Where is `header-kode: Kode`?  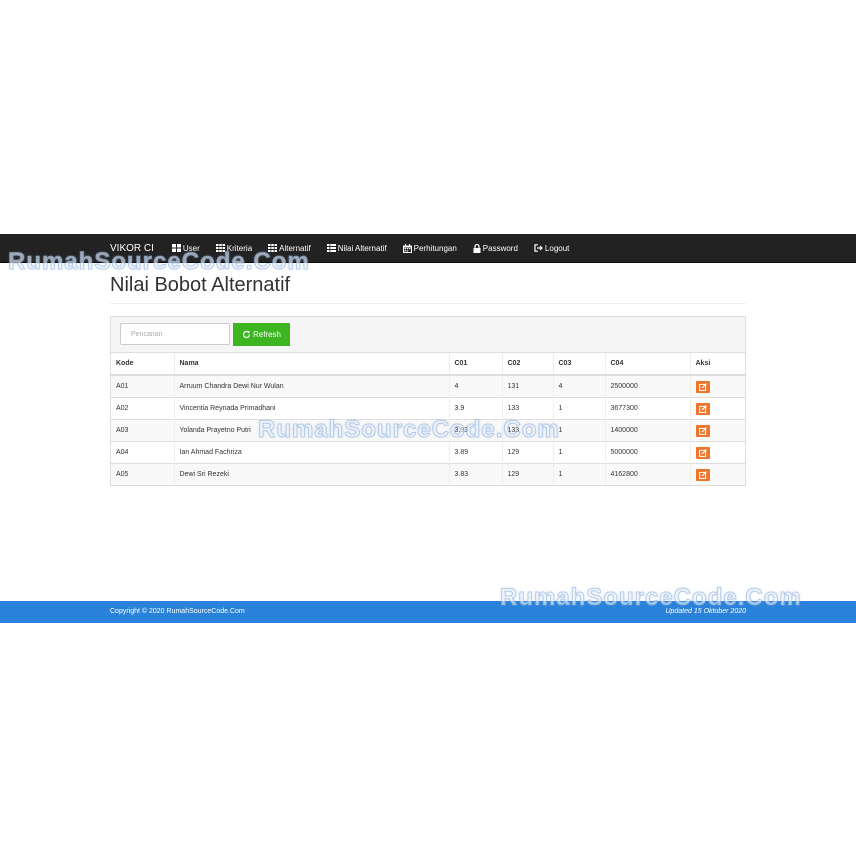
header-kode: Kode is located at coordinates (142, 364).